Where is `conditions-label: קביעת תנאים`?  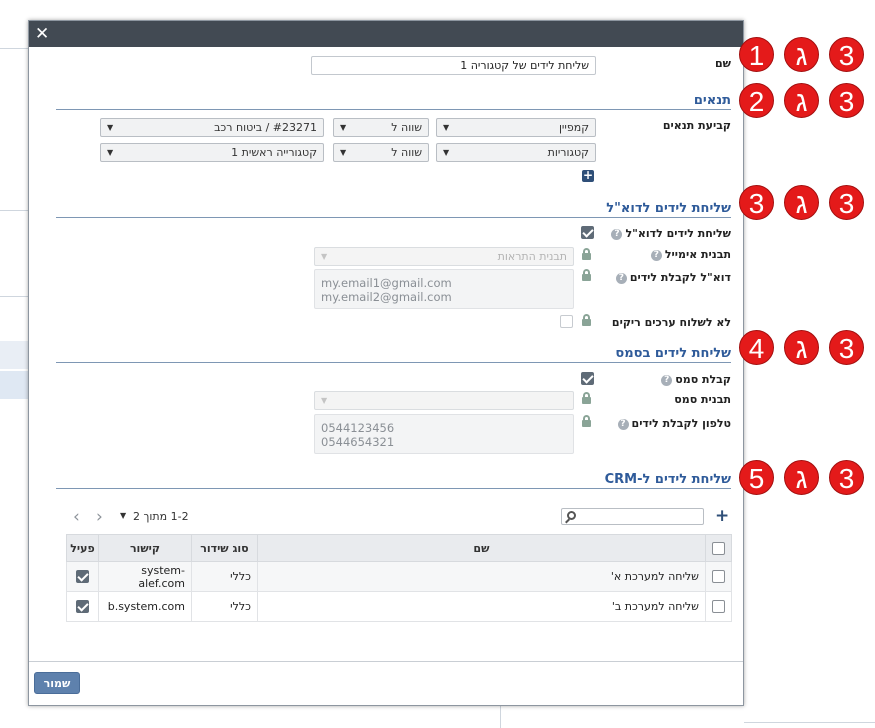
conditions-label: קביעת תנאים is located at coordinates (696, 125).